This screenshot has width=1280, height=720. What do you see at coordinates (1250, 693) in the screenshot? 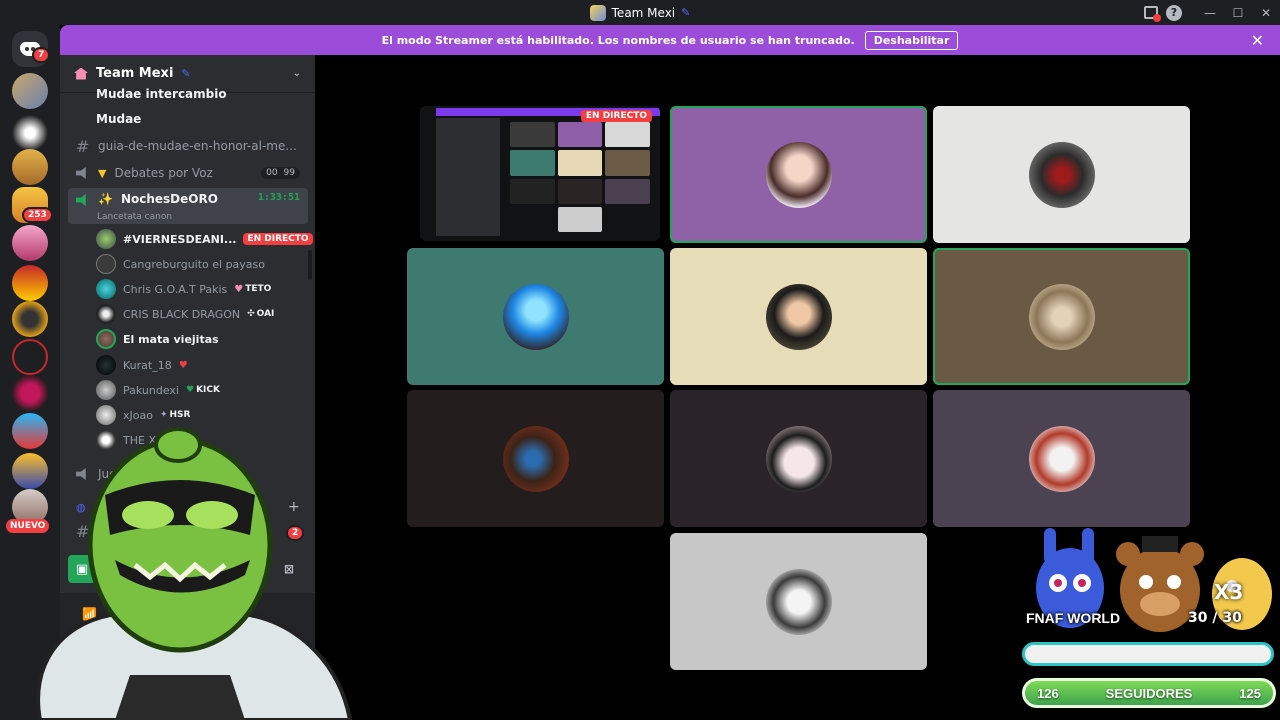
I see `followers-goal: 125` at bounding box center [1250, 693].